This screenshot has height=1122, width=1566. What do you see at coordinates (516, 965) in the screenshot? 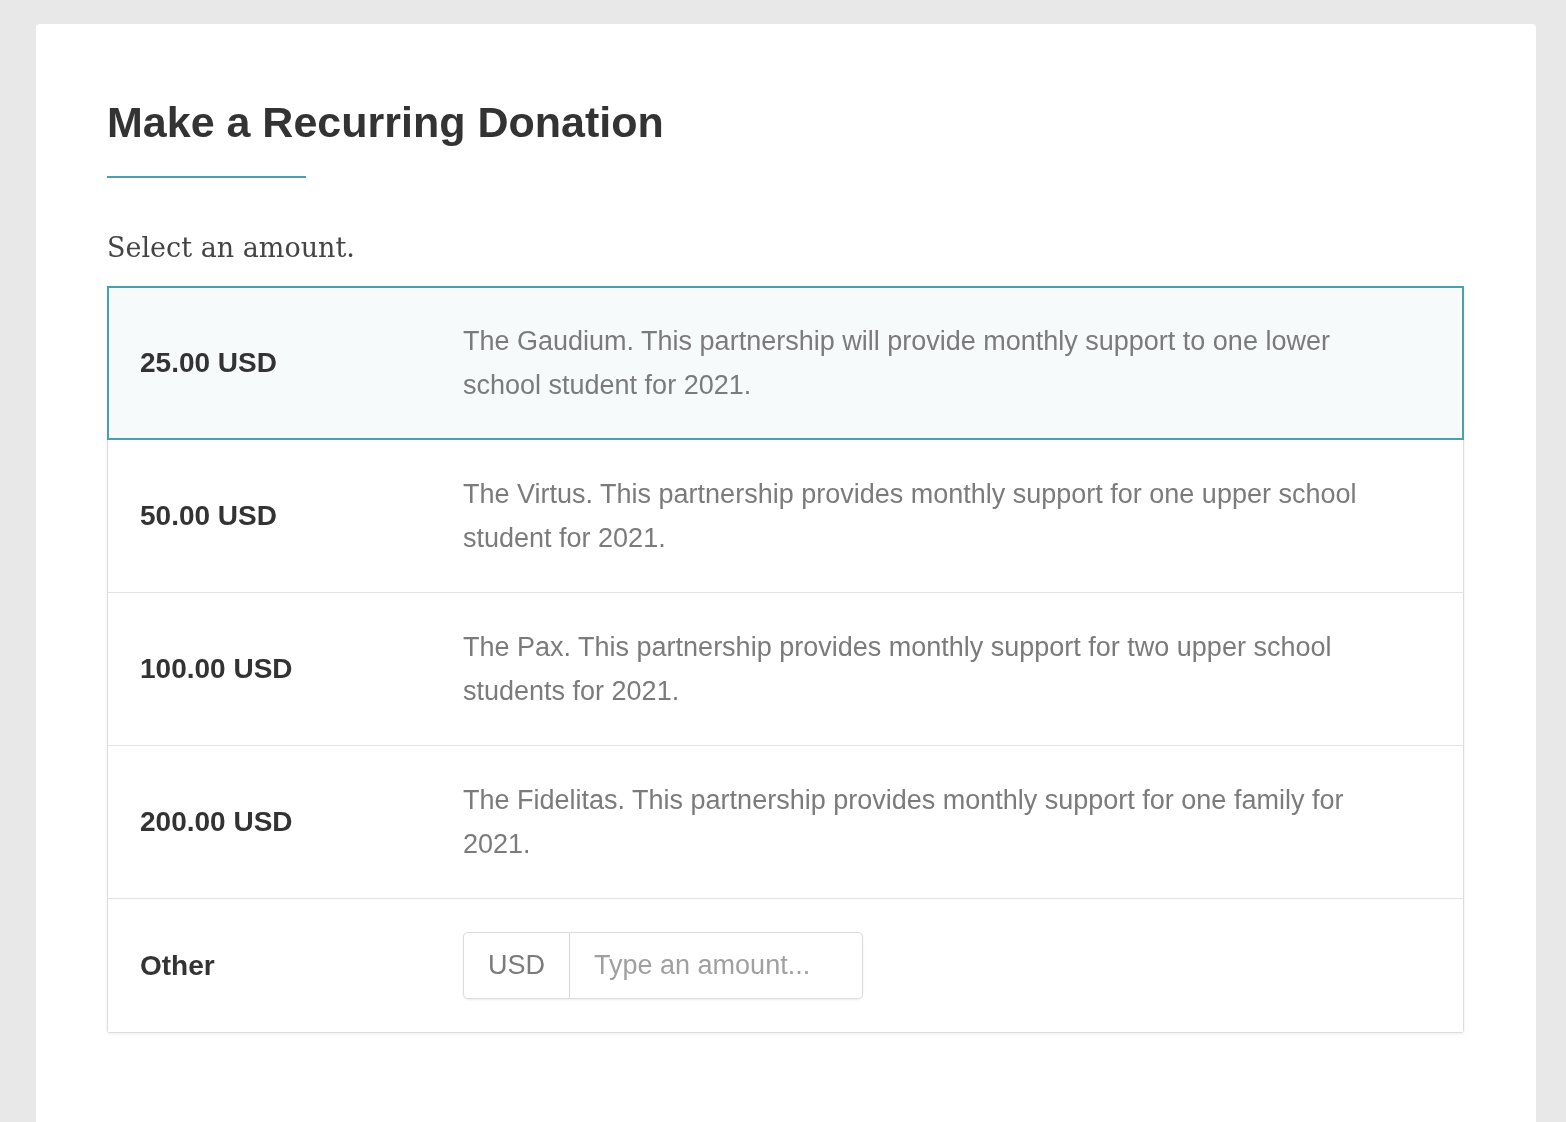
I see `currency-addon: USD` at bounding box center [516, 965].